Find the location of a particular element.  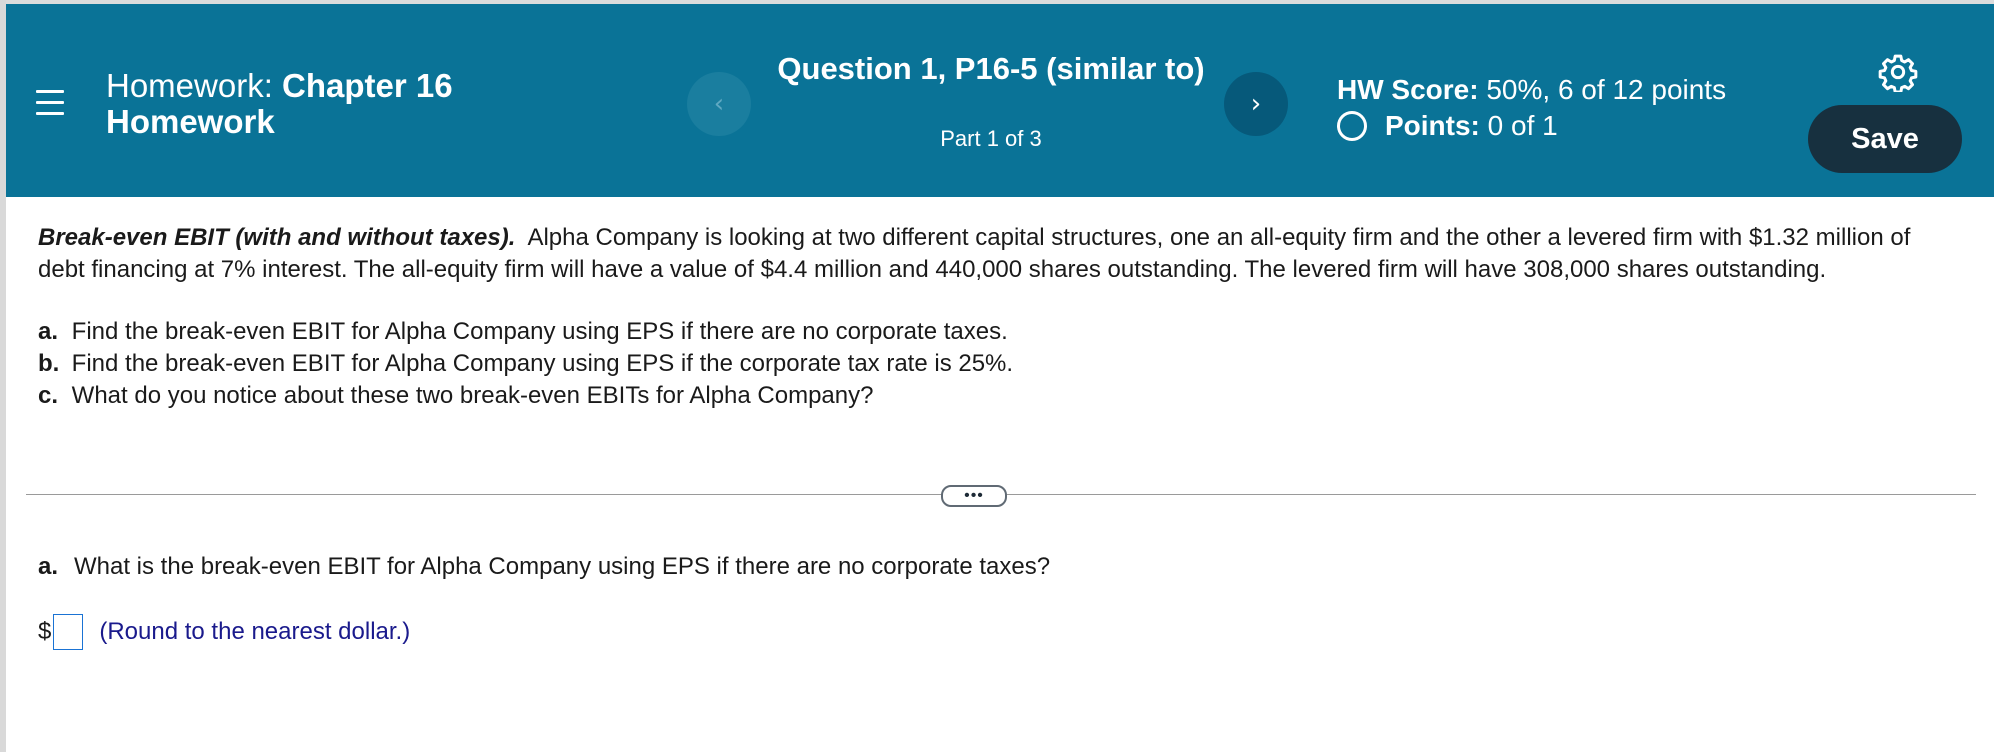

part-letter: a. is located at coordinates (48, 331).